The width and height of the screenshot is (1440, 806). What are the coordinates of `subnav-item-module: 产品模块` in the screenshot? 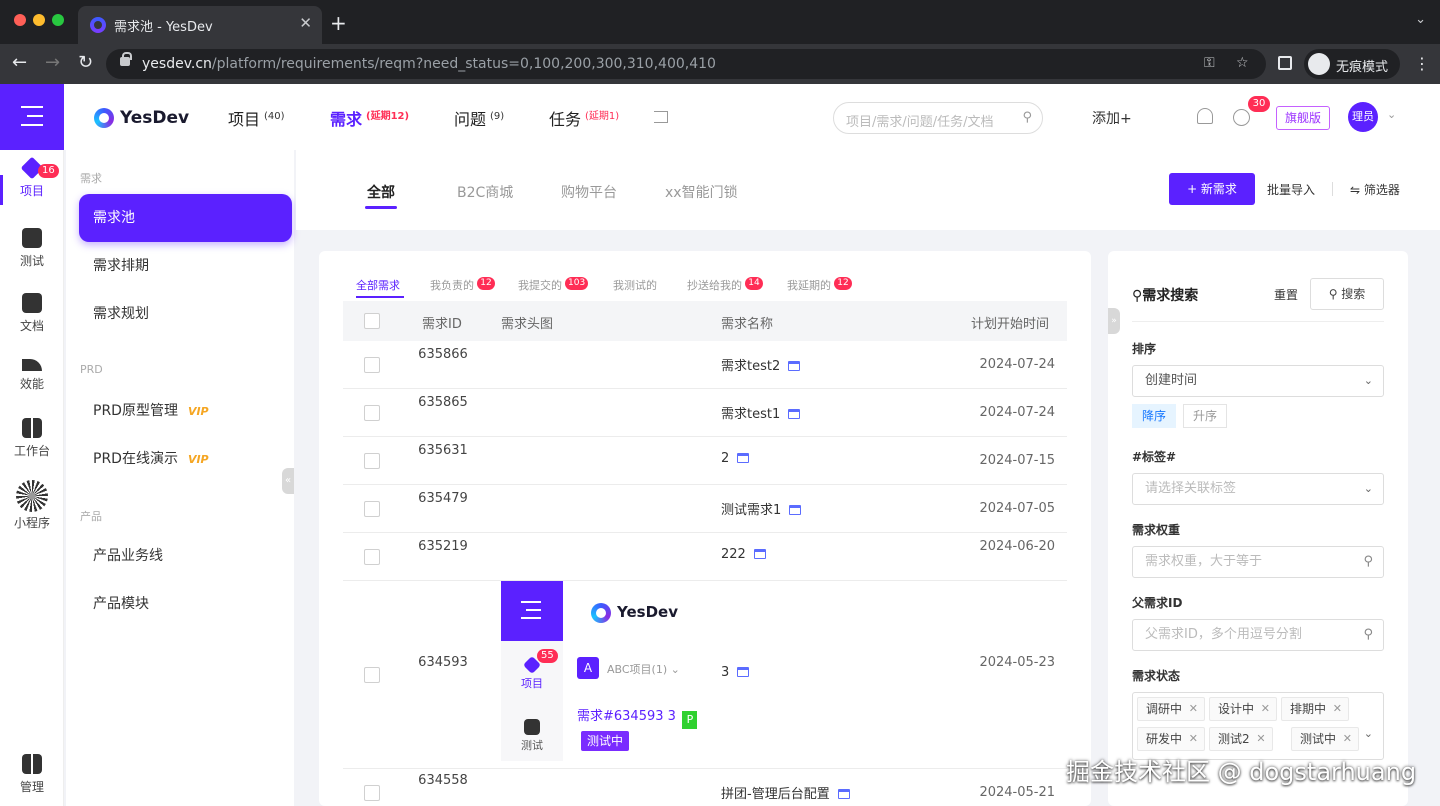 It's located at (185, 604).